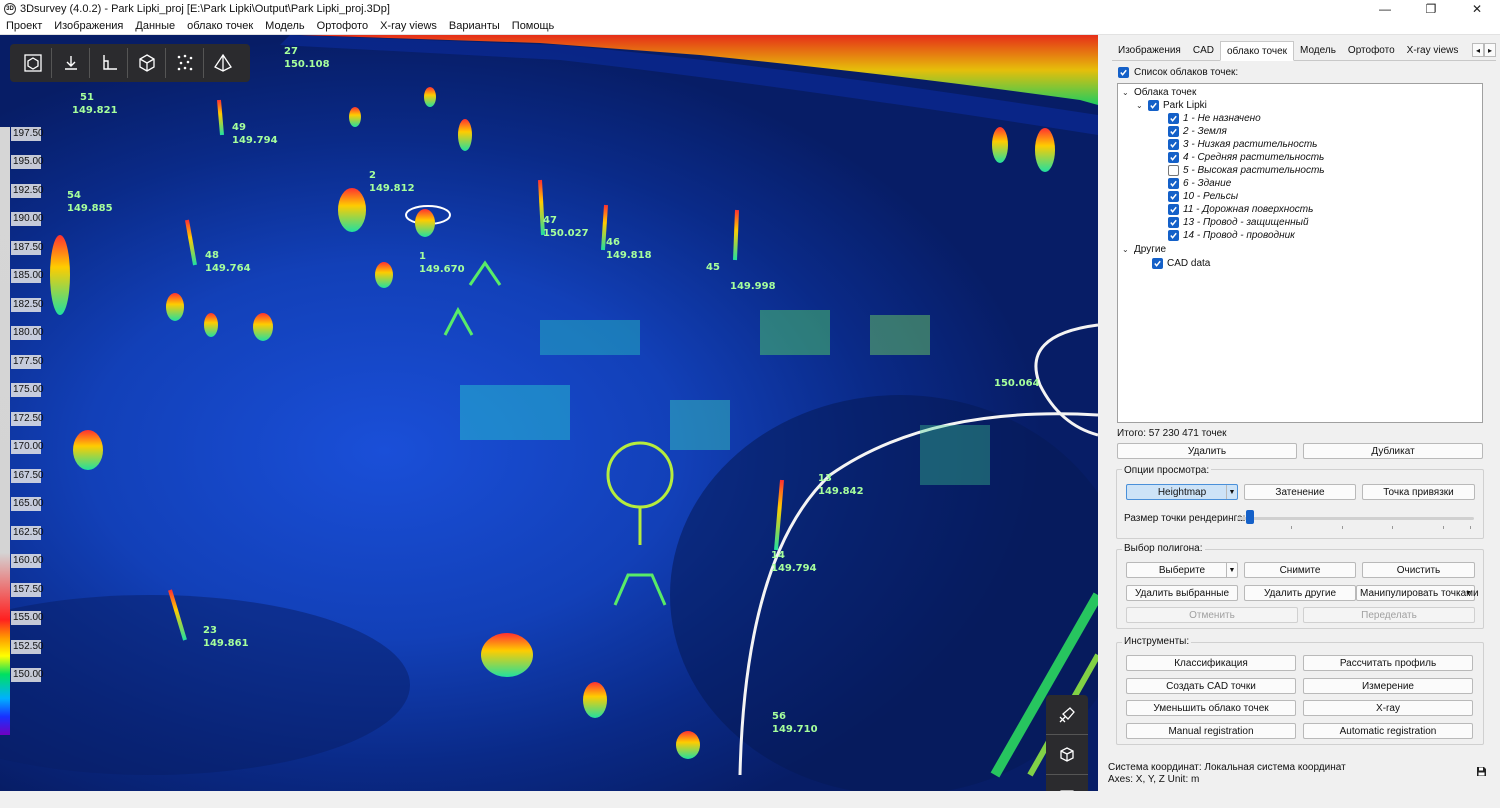 The image size is (1500, 808). Describe the element at coordinates (1231, 235) in the screenshot. I see `tree-class-14: 14 - Провод - проводник` at that location.